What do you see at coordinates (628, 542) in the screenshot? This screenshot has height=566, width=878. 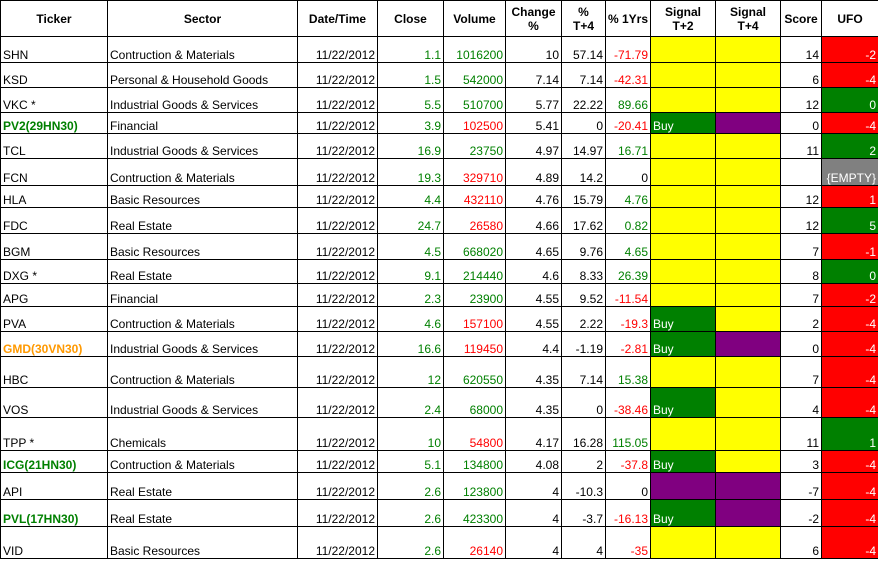 I see `cell-1yrs: -35` at bounding box center [628, 542].